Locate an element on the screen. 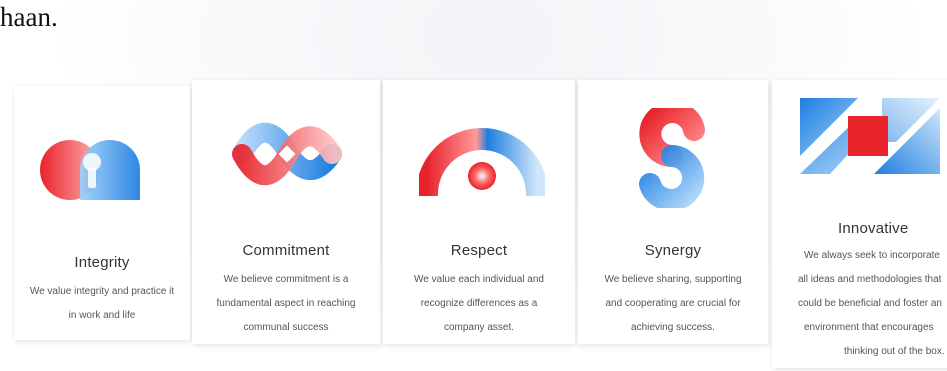 Image resolution: width=947 pixels, height=371 pixels. description-line: fundamental aspect in reaching is located at coordinates (286, 303).